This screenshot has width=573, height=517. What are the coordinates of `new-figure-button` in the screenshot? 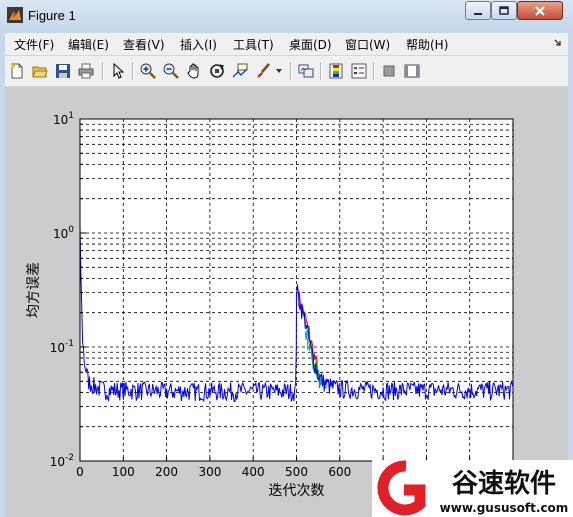 It's located at (17, 71).